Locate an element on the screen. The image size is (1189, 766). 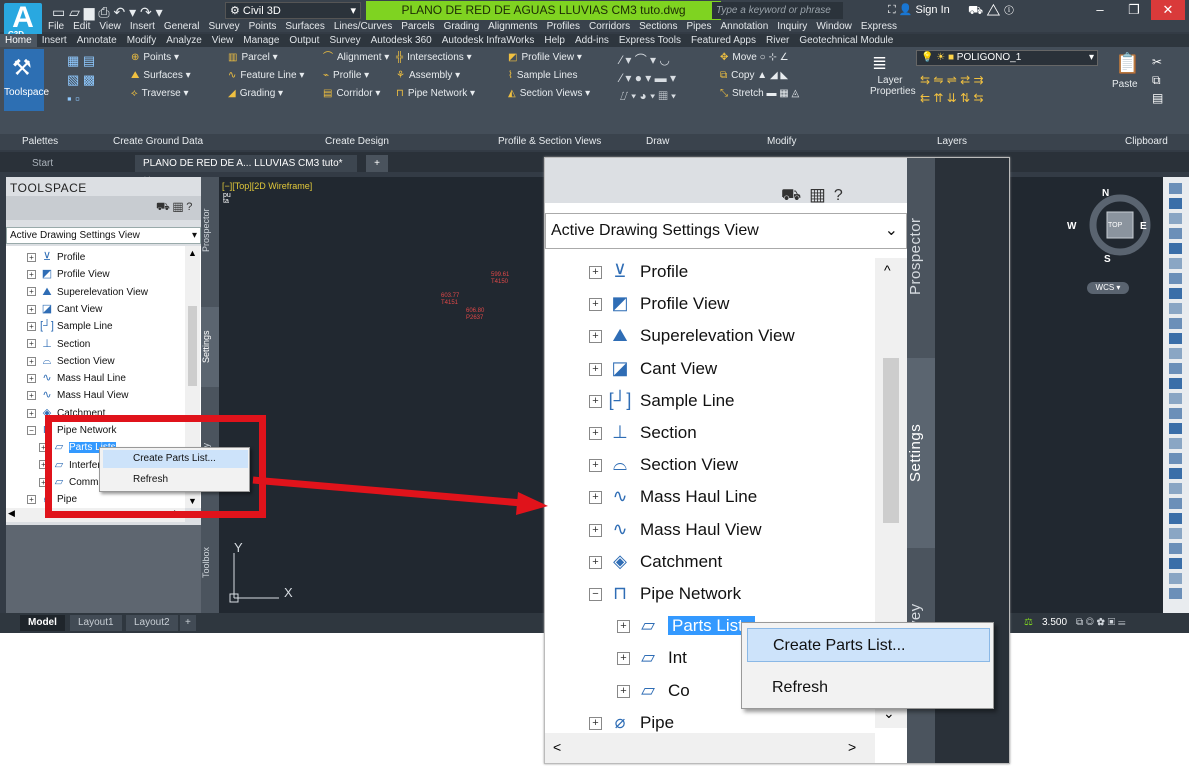
tab-prospector: Prospector is located at coordinates (210, 230).